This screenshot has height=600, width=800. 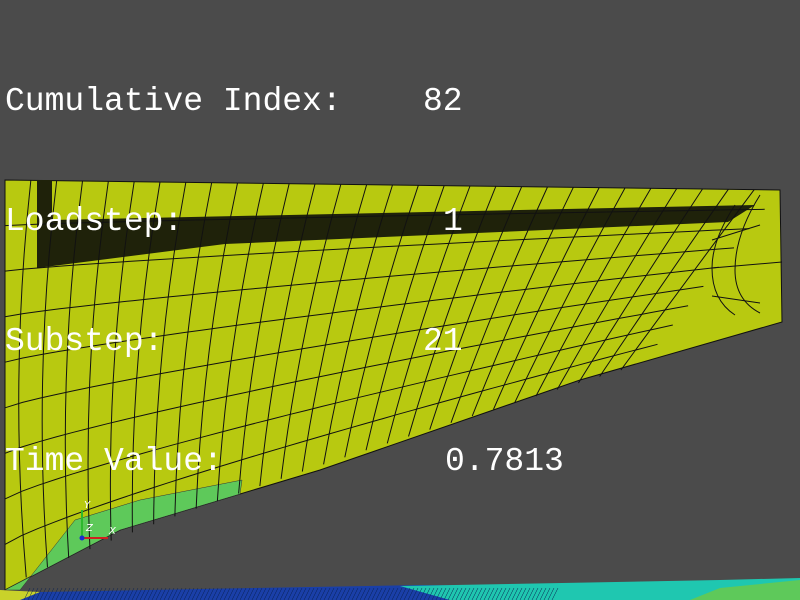 I want to click on substep-label: Substep:, so click(x=84, y=341).